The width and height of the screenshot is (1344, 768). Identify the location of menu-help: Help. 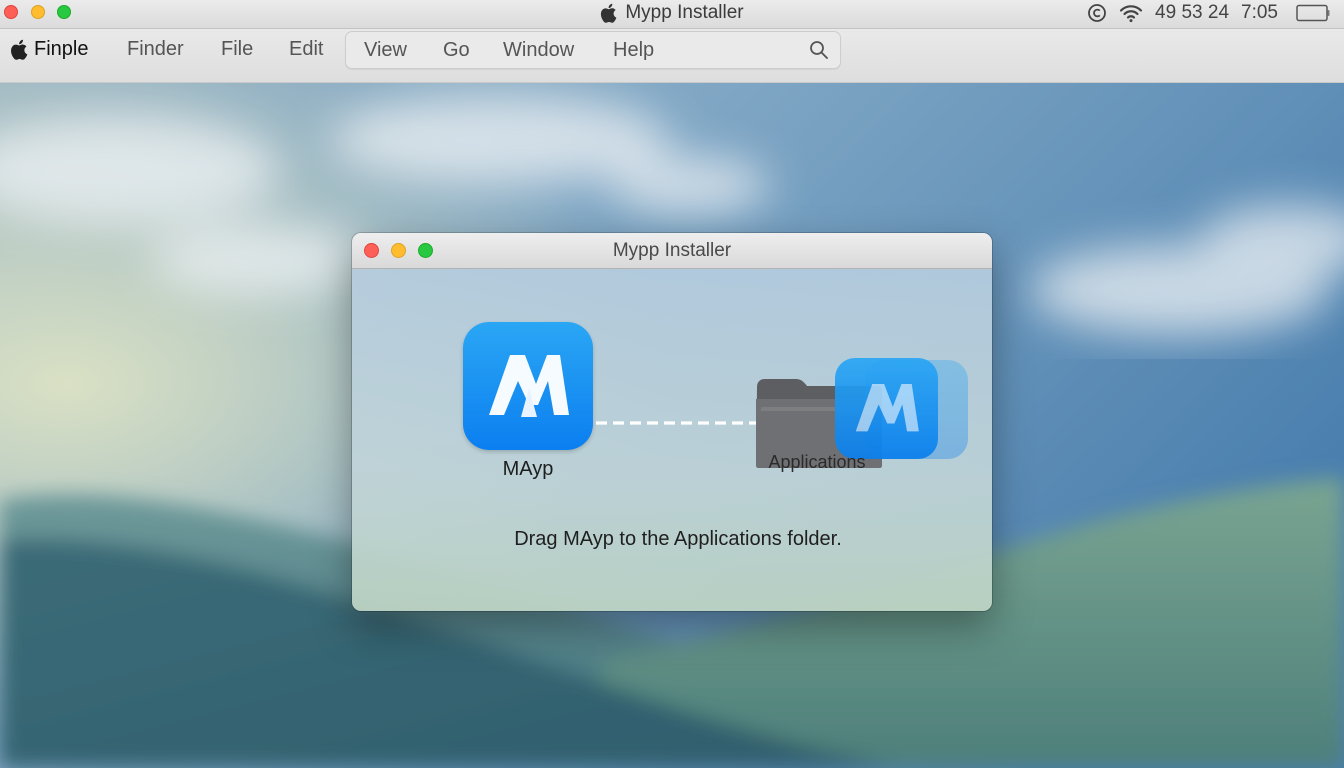
(633, 50).